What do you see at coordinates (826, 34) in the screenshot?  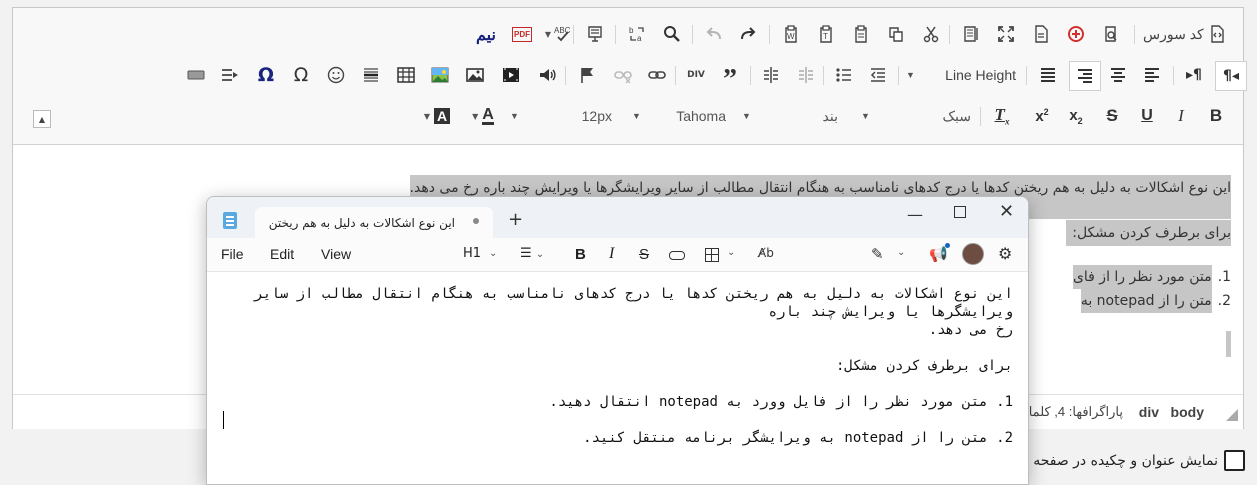 I see `paste-text-icon: T` at bounding box center [826, 34].